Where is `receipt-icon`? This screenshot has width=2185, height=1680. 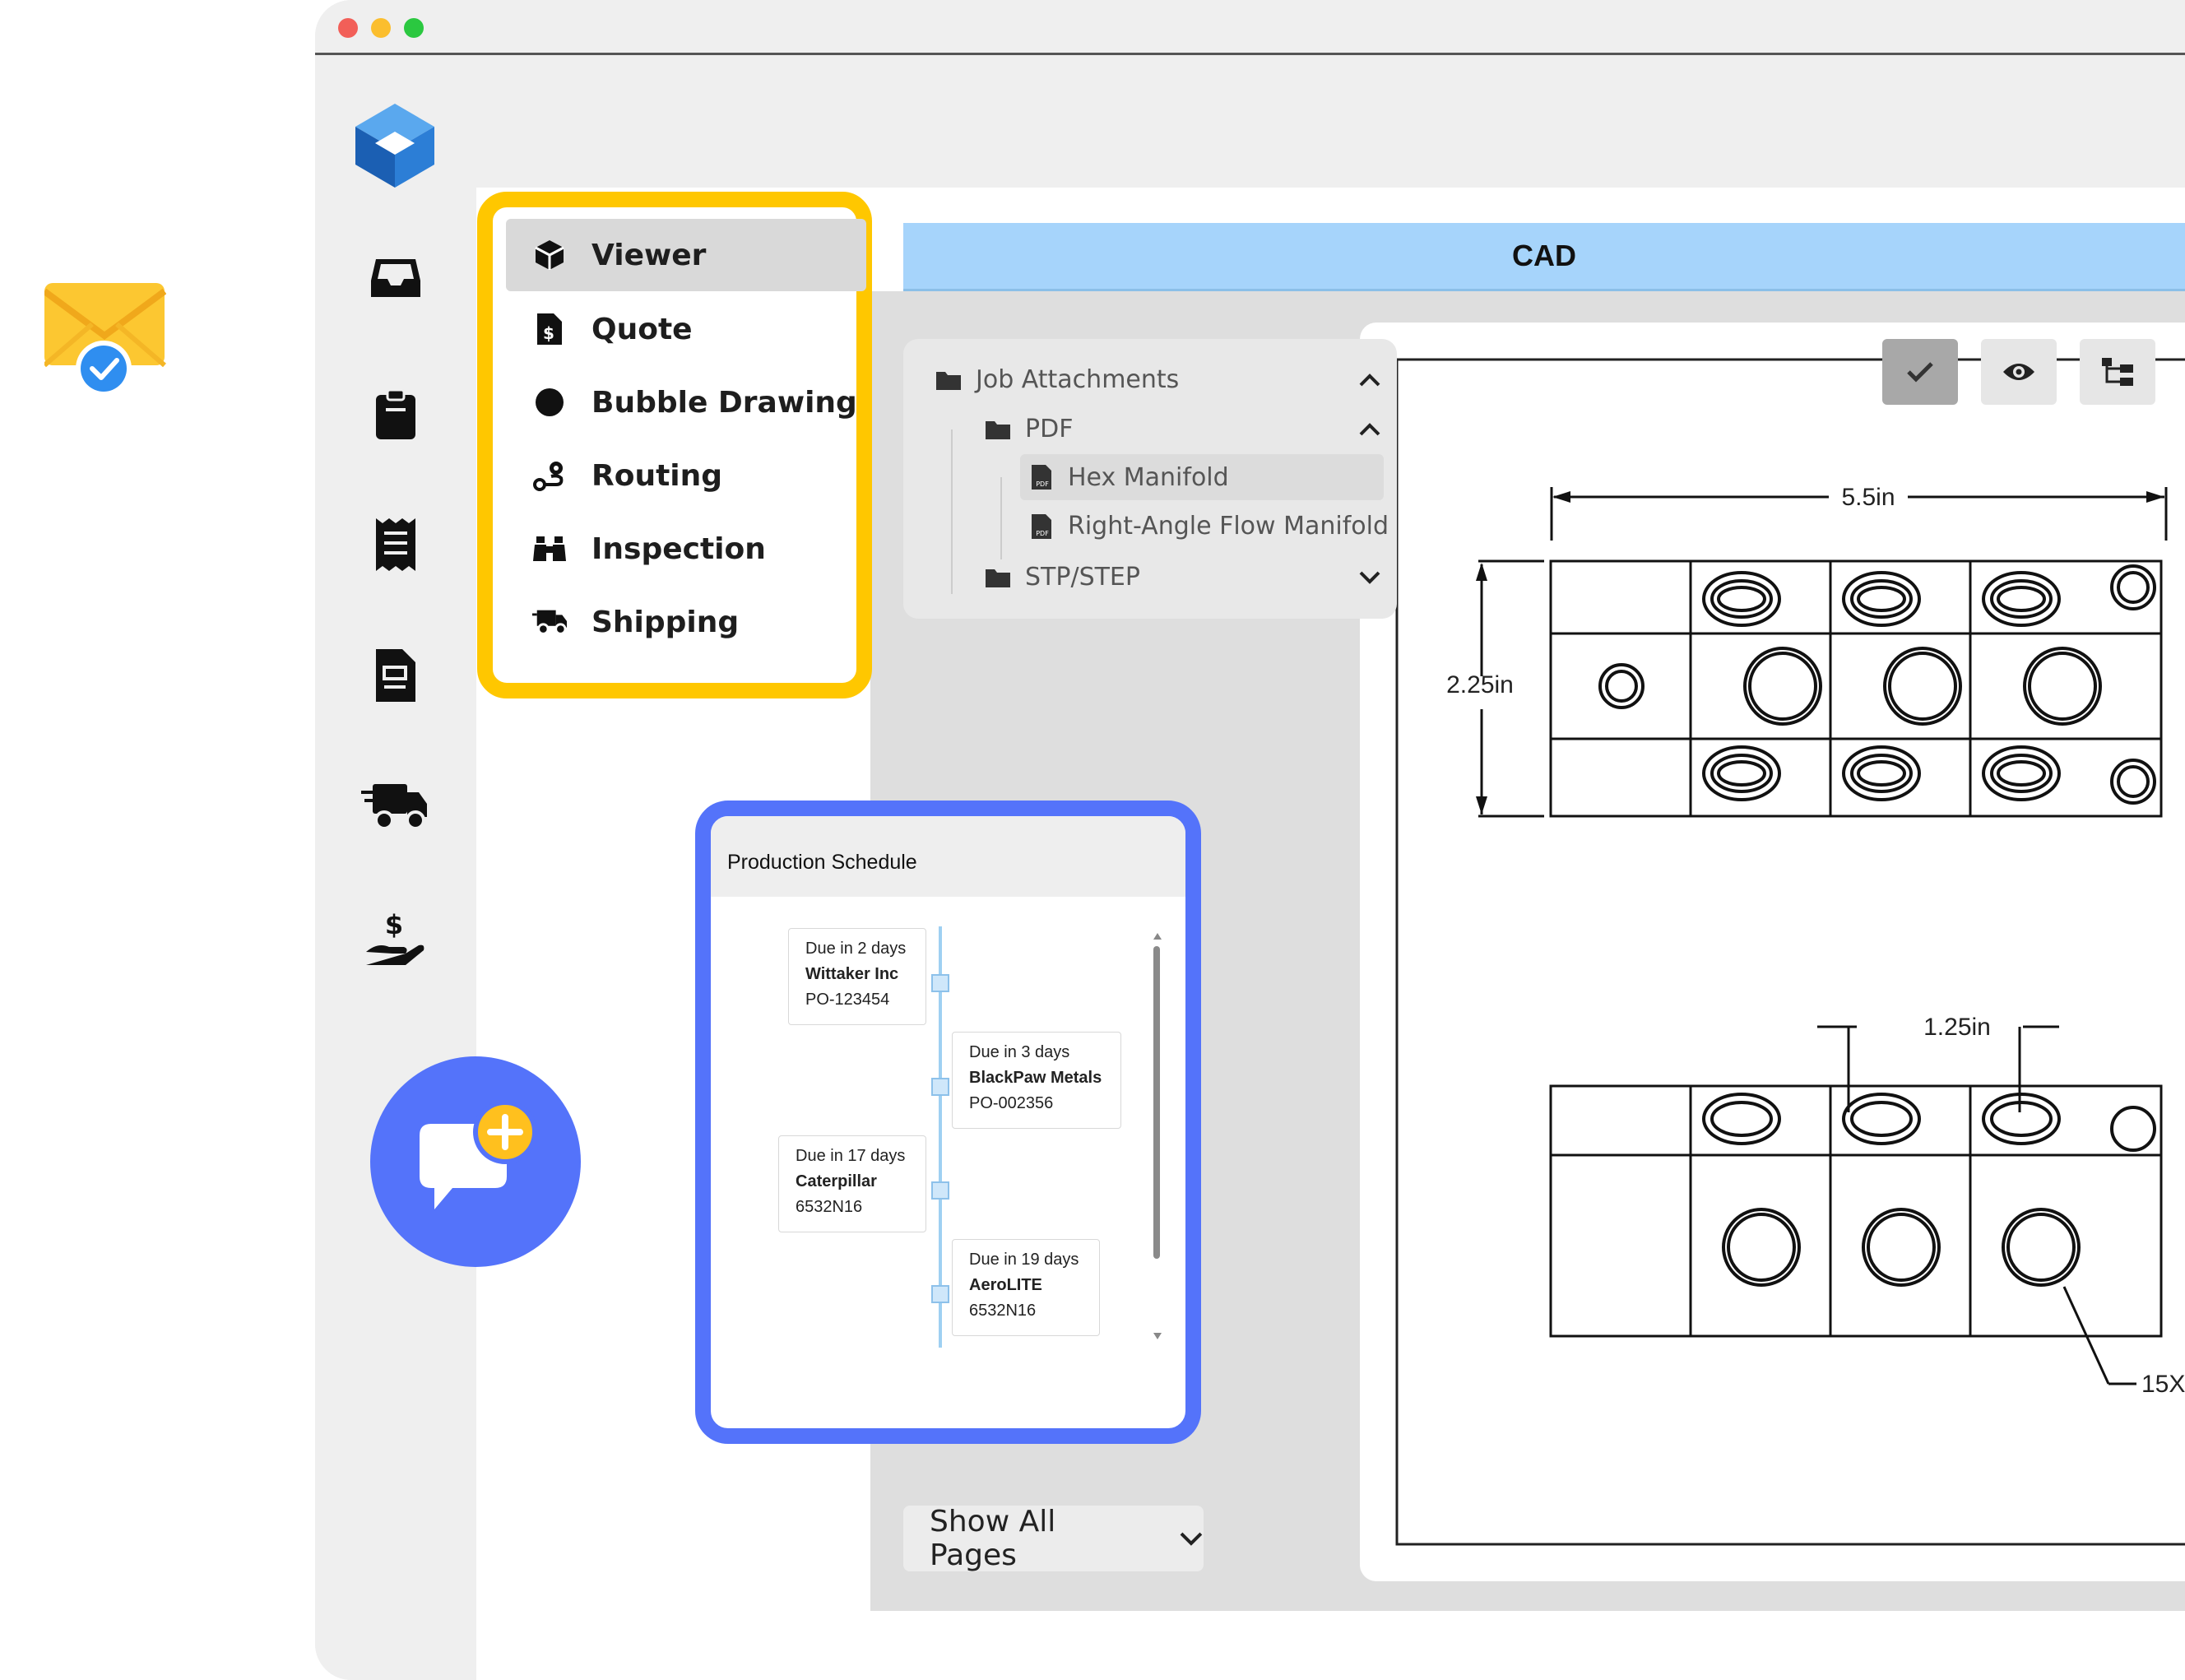
receipt-icon is located at coordinates (395, 546).